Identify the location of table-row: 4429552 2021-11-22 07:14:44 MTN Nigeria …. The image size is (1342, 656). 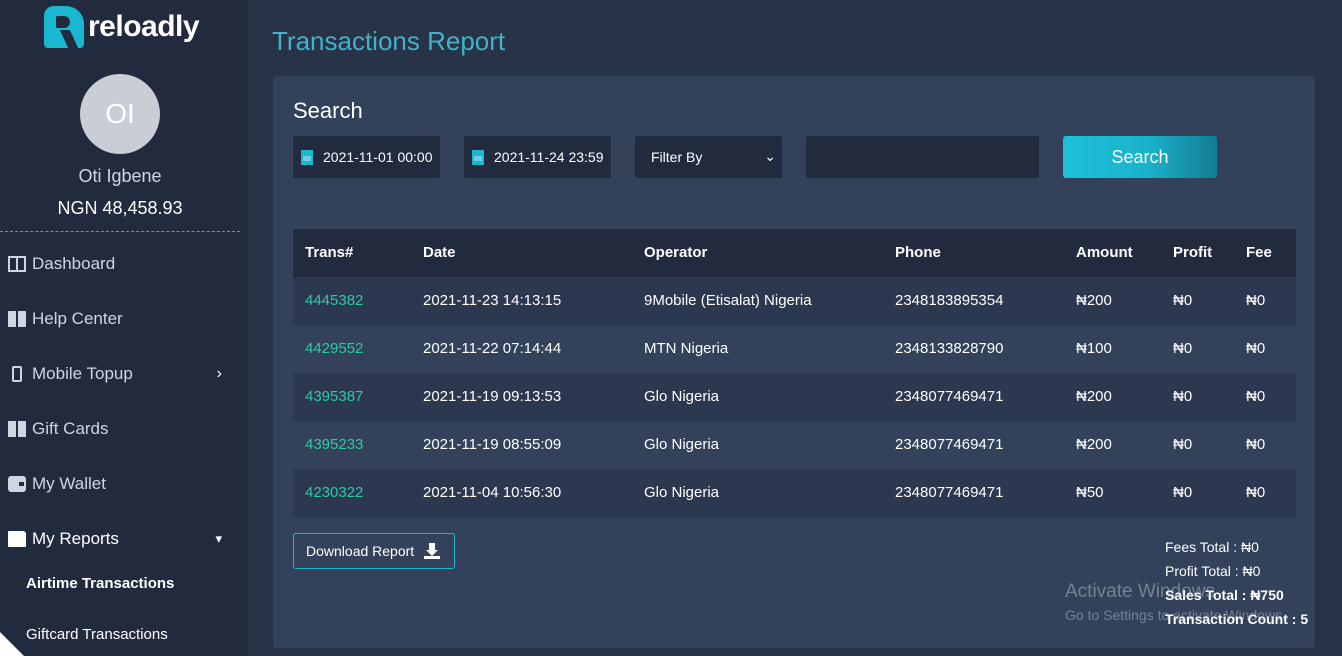
(794, 349).